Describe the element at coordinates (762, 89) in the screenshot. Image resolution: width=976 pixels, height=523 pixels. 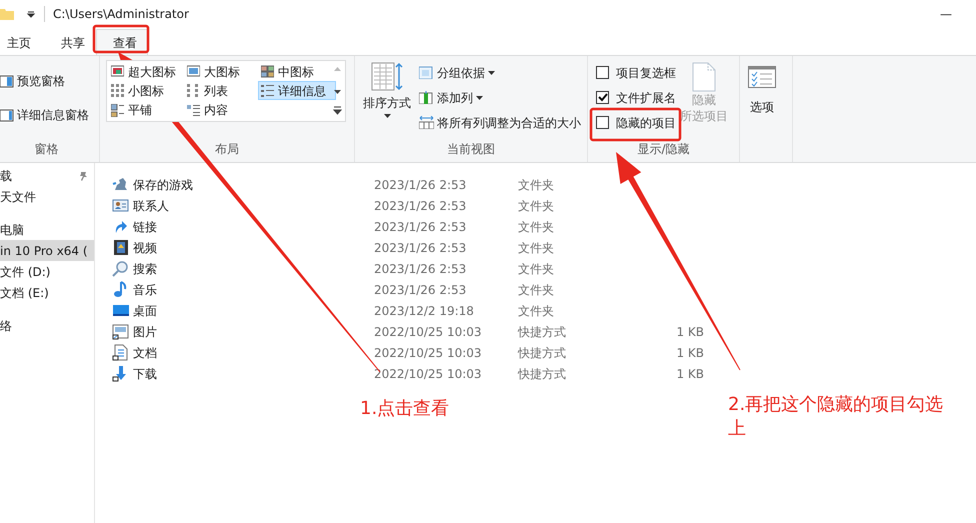
I see `options-button: 选项` at that location.